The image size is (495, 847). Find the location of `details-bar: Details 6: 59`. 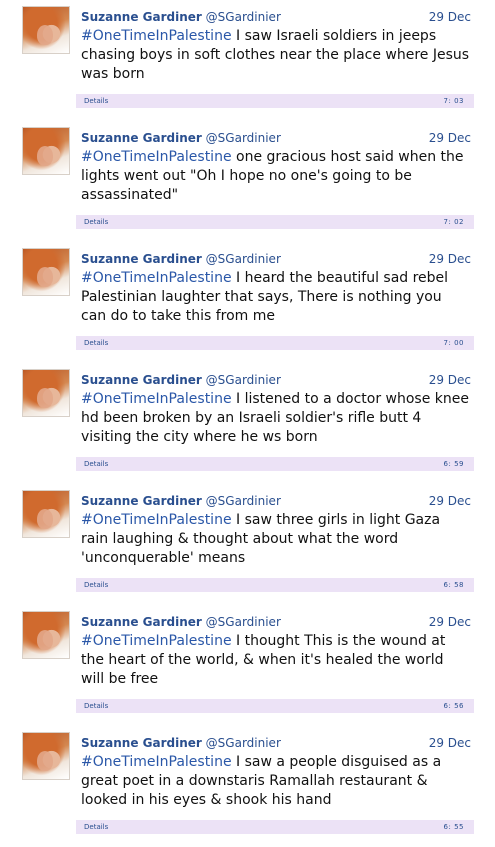

details-bar: Details 6: 59 is located at coordinates (275, 464).